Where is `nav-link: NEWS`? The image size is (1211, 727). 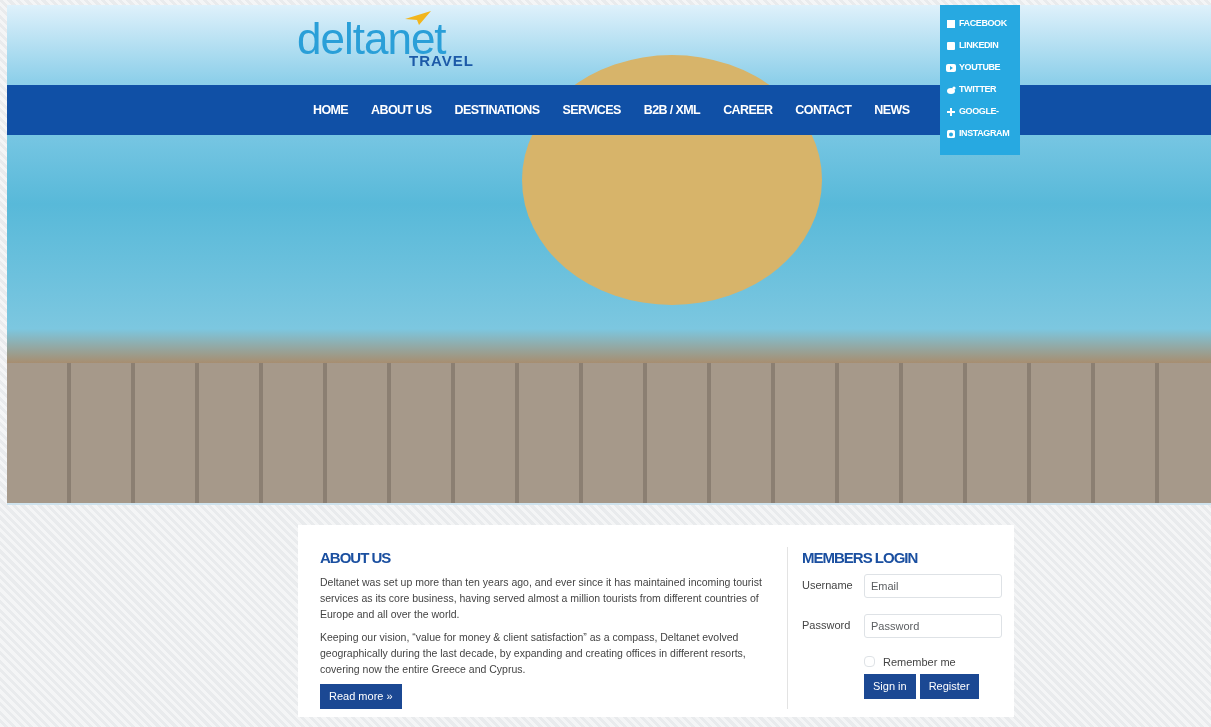
nav-link: NEWS is located at coordinates (892, 110).